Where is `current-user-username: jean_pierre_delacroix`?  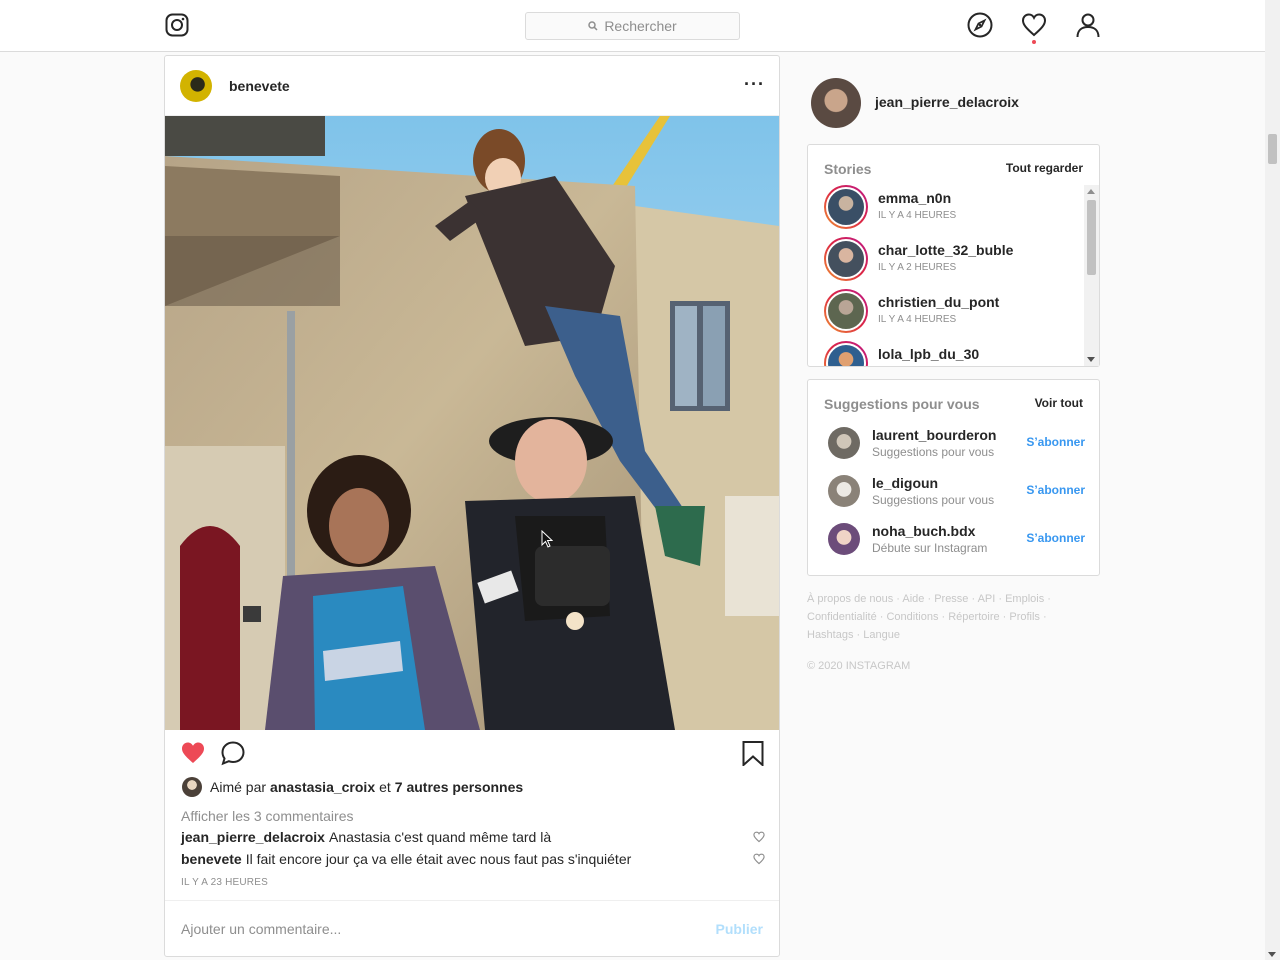 current-user-username: jean_pierre_delacroix is located at coordinates (947, 102).